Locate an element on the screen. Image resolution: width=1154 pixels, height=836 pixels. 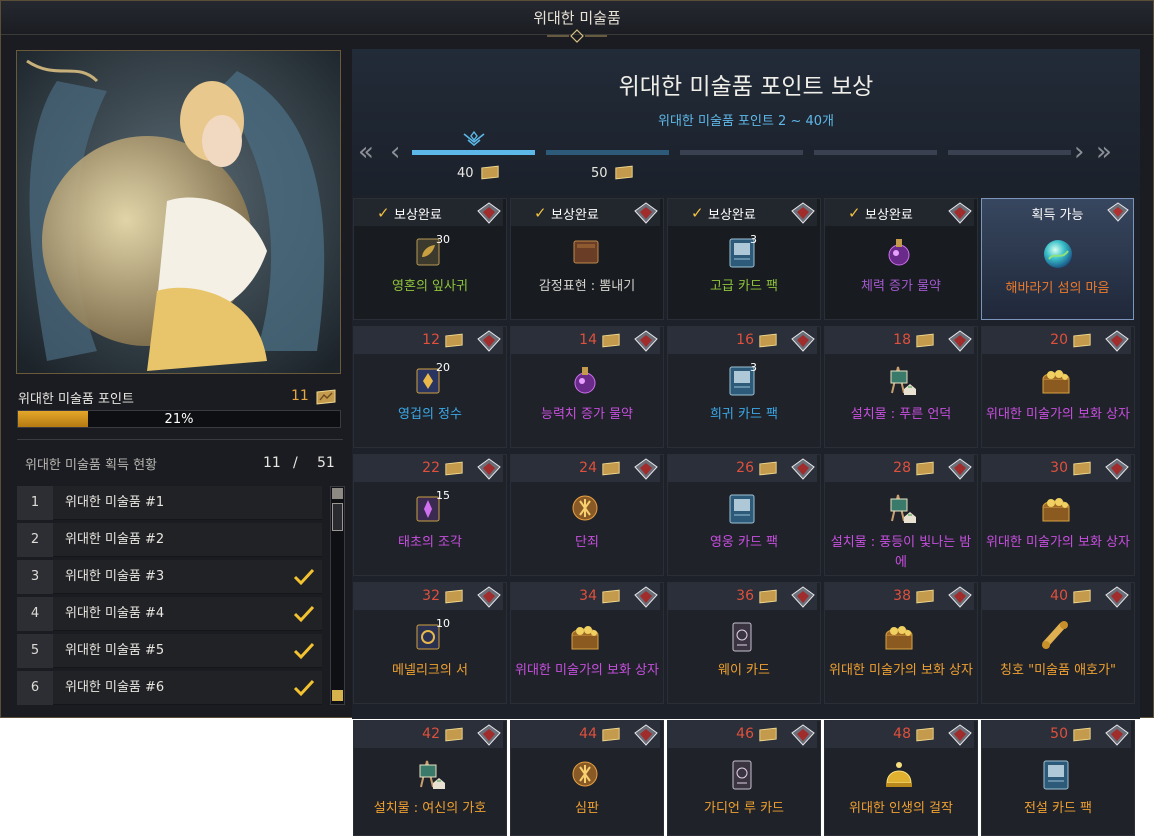
reward-cell: 36 웨이 카드 is located at coordinates (744, 643).